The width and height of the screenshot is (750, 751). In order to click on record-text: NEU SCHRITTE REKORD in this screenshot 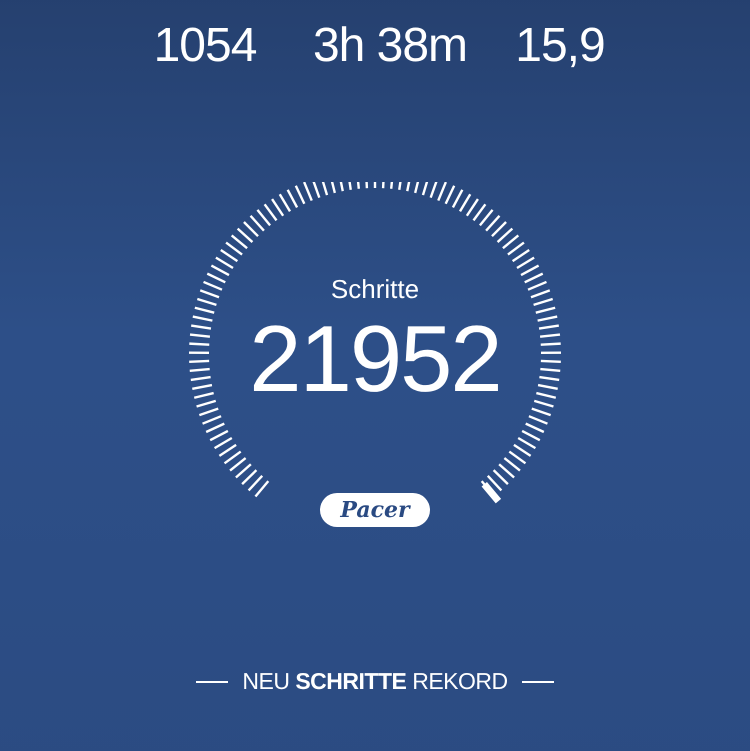, I will do `click(375, 681)`.